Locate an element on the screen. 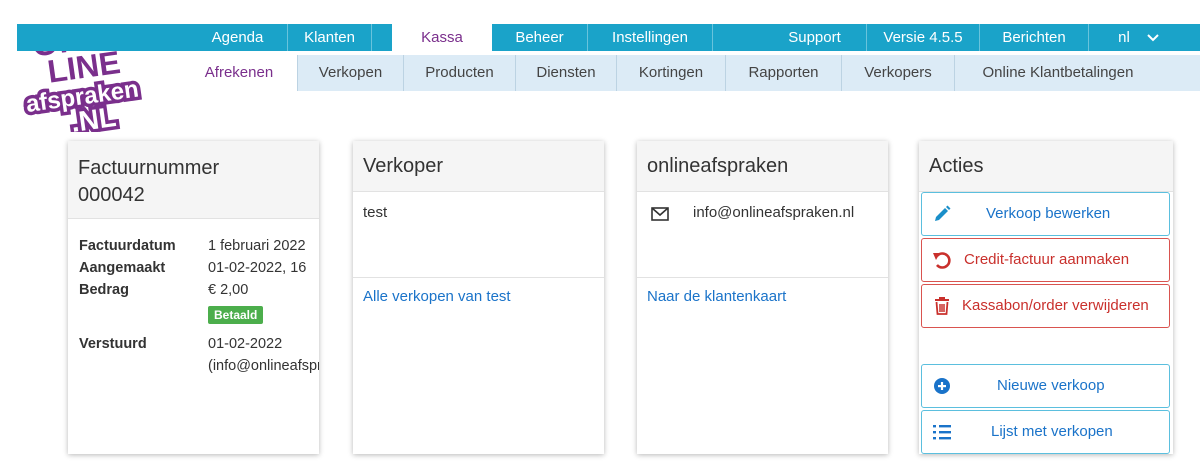  sales-list-button: Lijst met verkopen is located at coordinates (1045, 432).